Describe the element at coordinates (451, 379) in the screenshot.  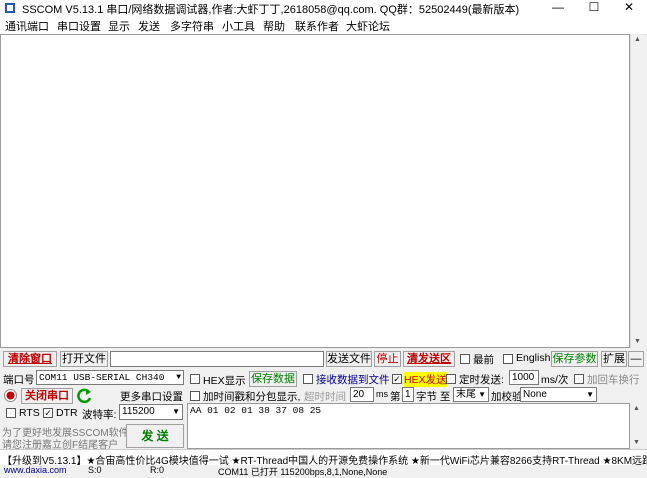
I see `timed-send-checkbox` at that location.